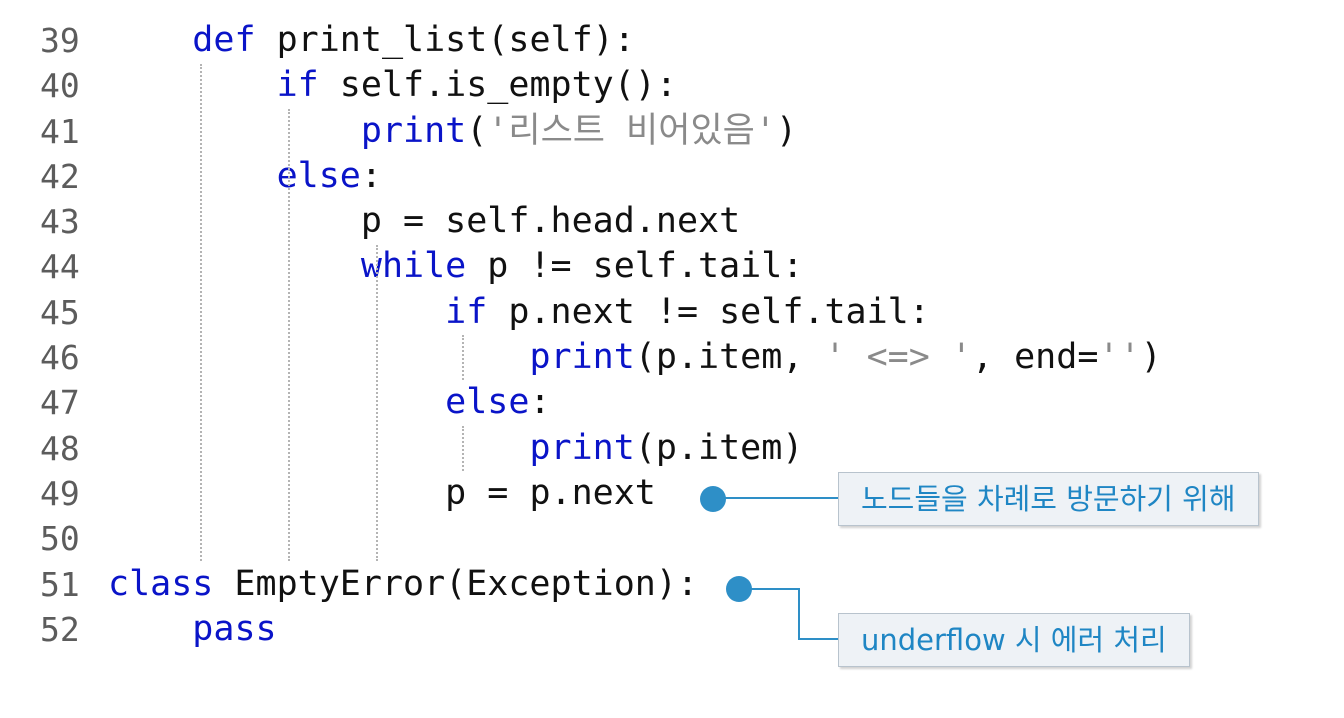 The image size is (1344, 718). I want to click on code-token: p = self.head.next, so click(550, 221).